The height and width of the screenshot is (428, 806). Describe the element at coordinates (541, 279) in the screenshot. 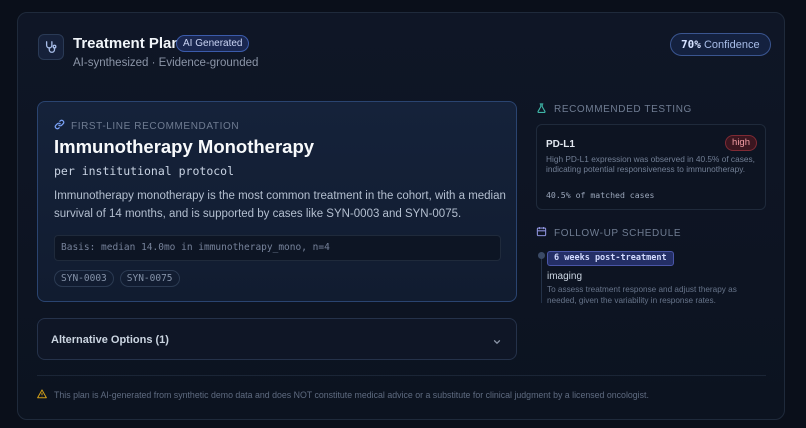

I see `timeline-line` at that location.